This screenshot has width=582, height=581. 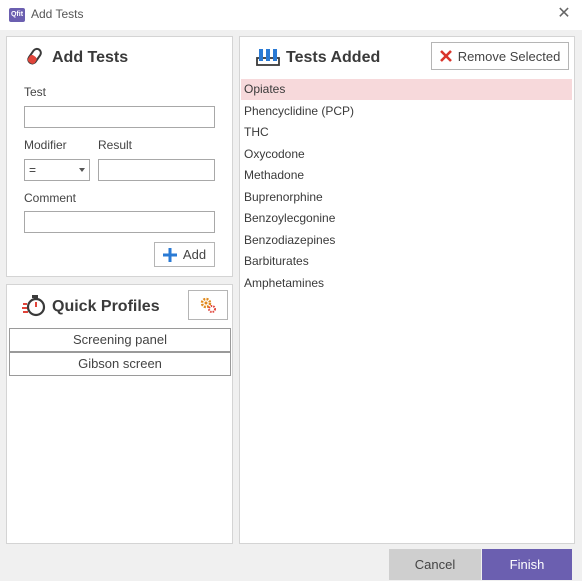 I want to click on remove-selected-label: Remove Selected, so click(x=509, y=56).